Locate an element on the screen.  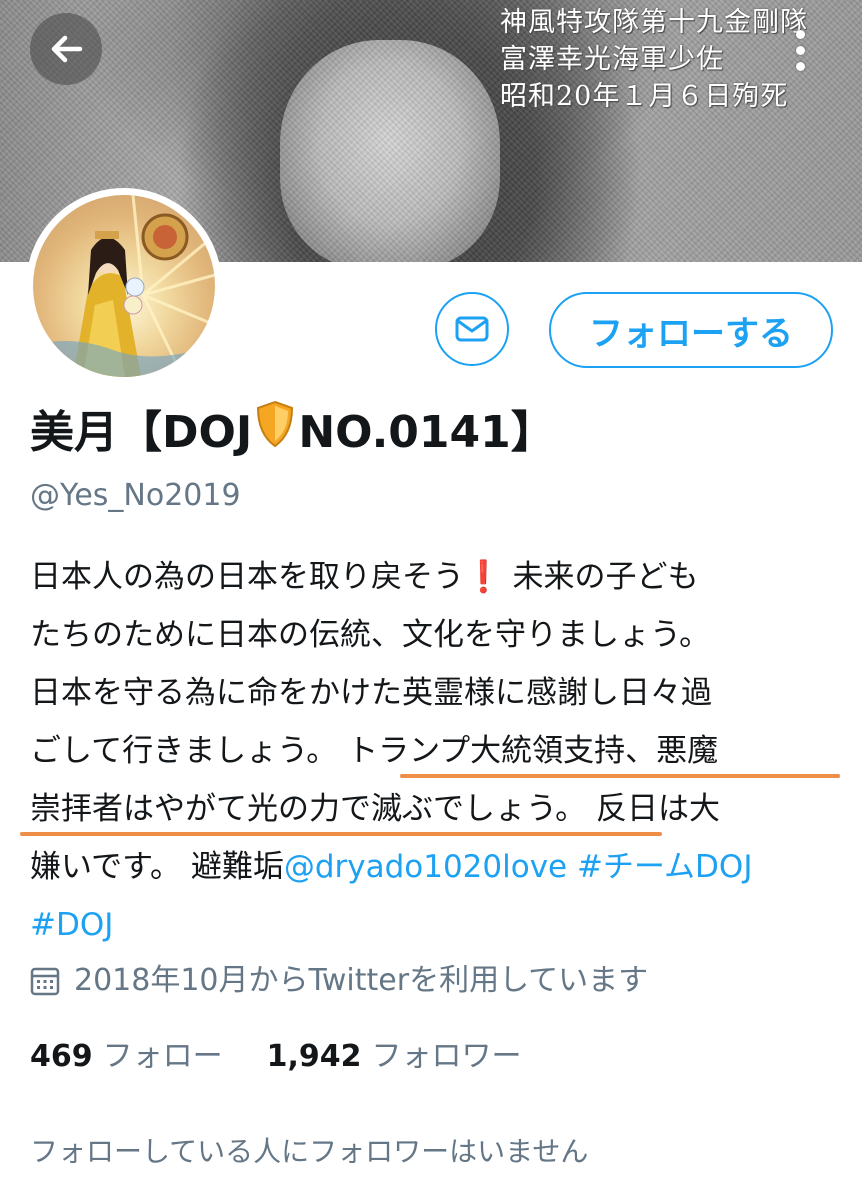
following-link: 469 フォロー is located at coordinates (126, 1056).